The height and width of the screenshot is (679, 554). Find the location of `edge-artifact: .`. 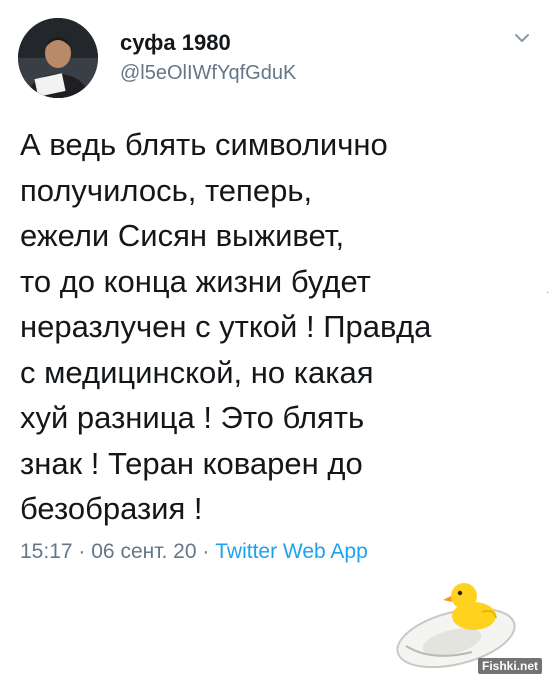

edge-artifact: . is located at coordinates (548, 289).